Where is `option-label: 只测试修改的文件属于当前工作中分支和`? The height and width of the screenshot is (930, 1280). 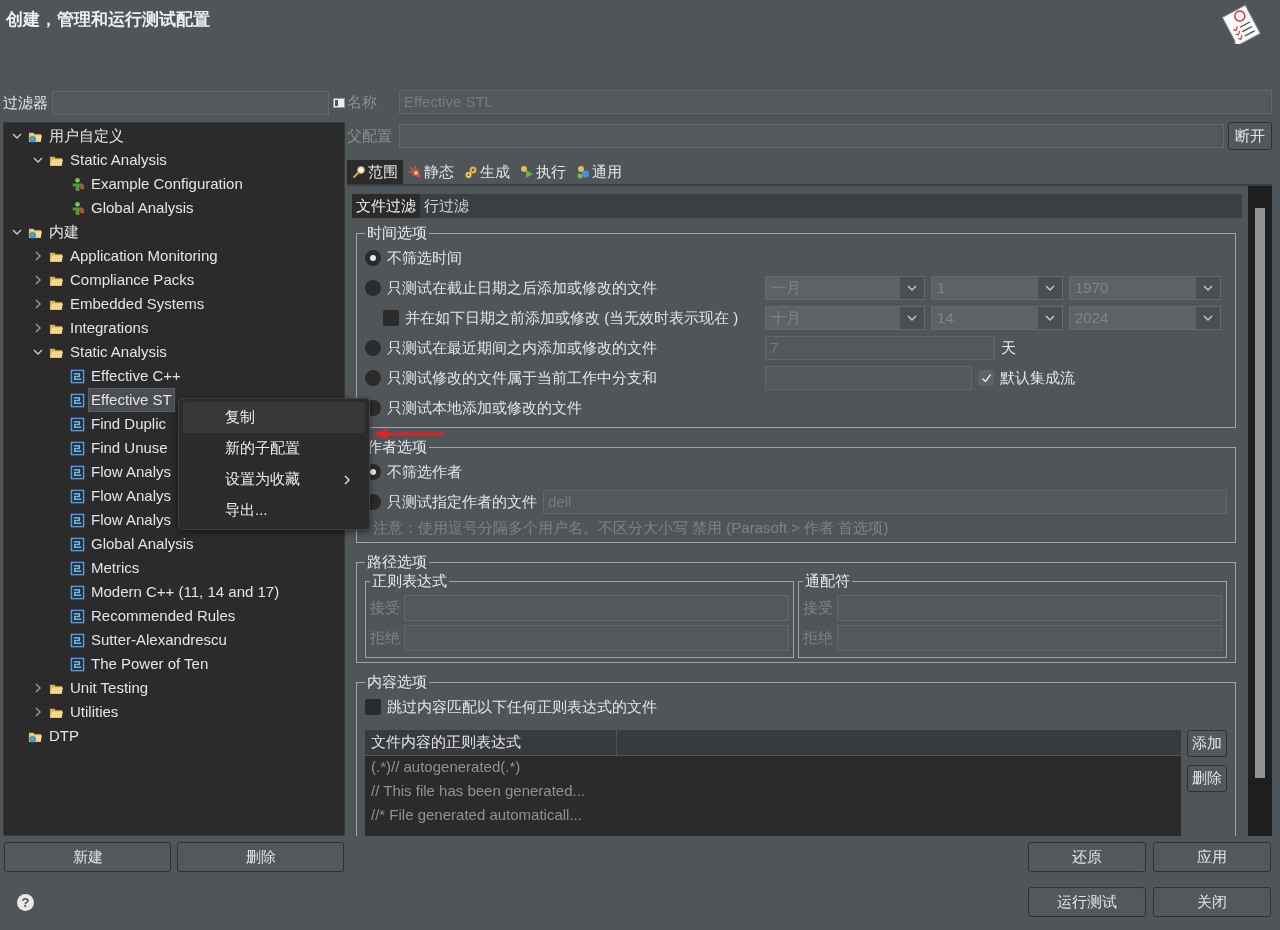 option-label: 只测试修改的文件属于当前工作中分支和 is located at coordinates (522, 378).